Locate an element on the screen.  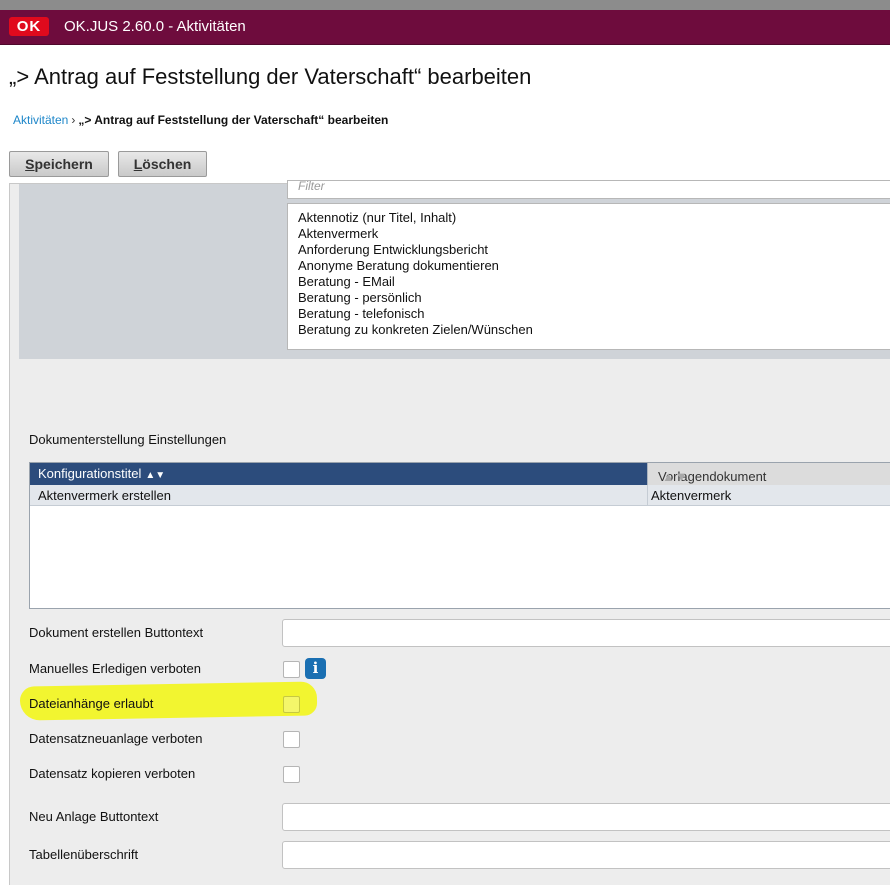
label-attachments-allowed: Dateianhänge erlaubt is located at coordinates (91, 703).